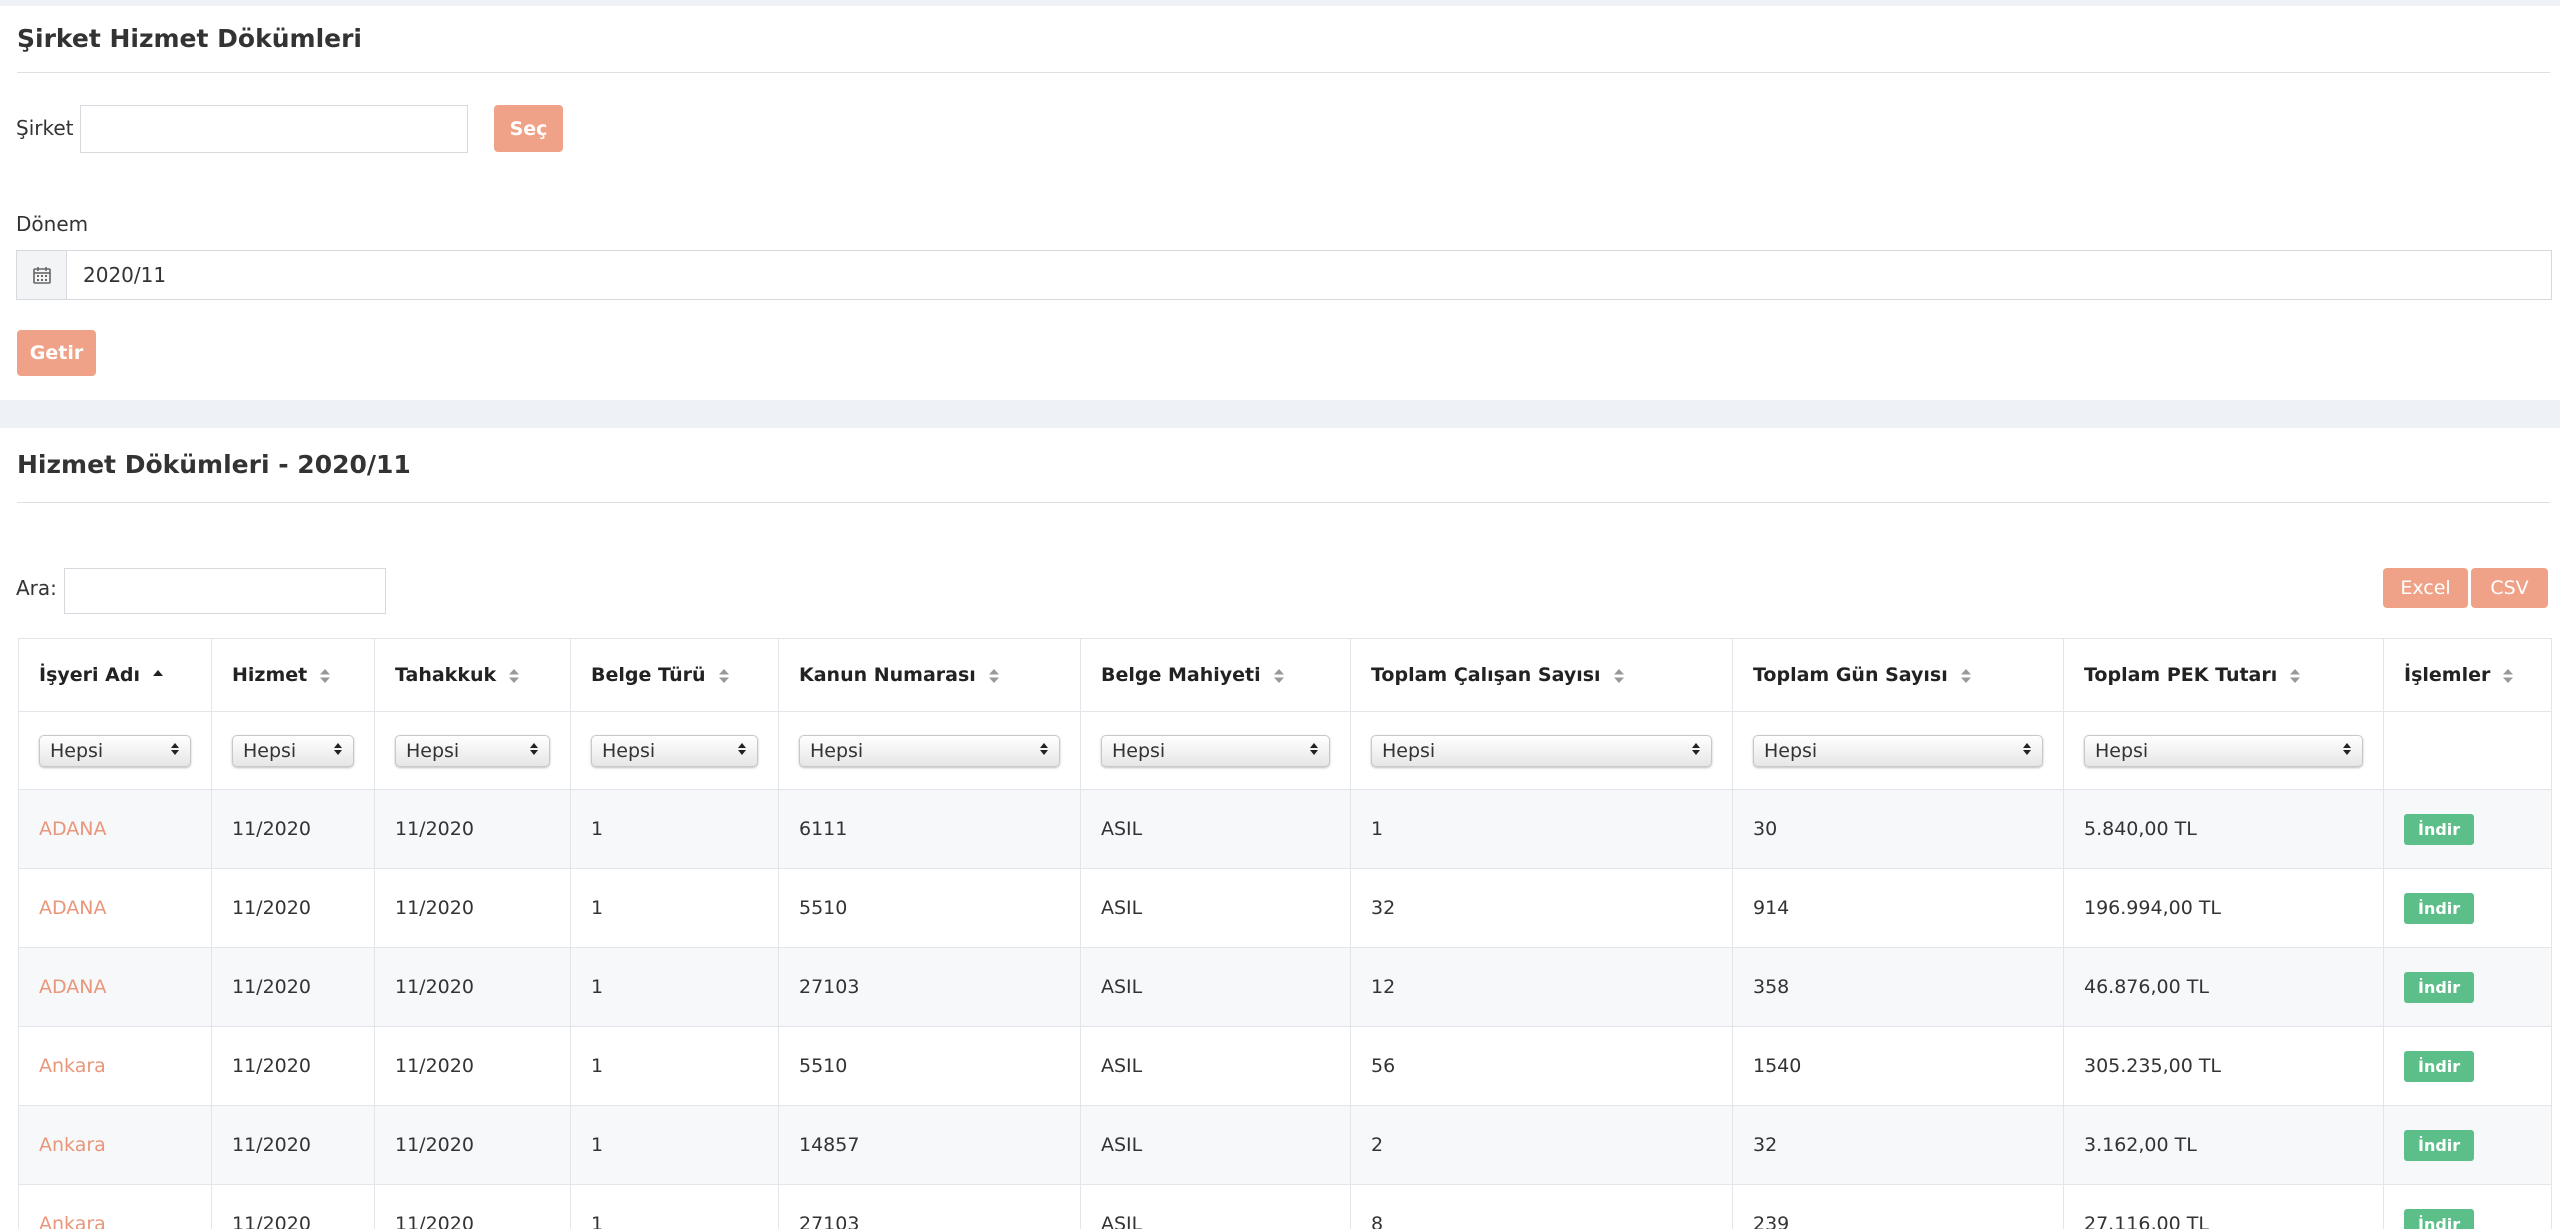  I want to click on cell-employees: 8, so click(1541, 1206).